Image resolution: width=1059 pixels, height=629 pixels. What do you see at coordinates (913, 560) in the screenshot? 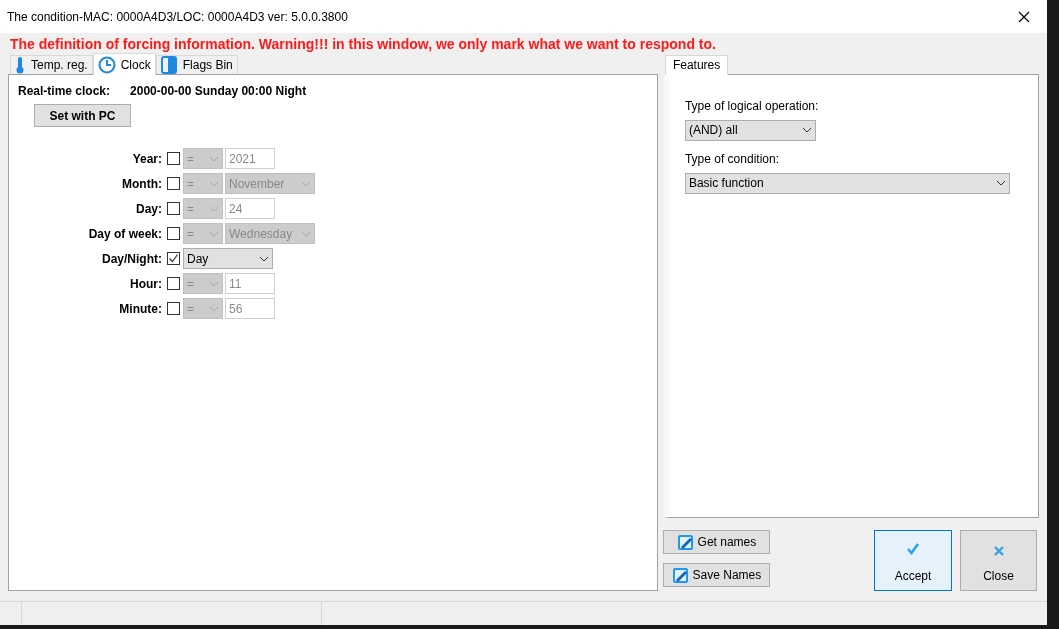
I see `accept-button: Accept` at bounding box center [913, 560].